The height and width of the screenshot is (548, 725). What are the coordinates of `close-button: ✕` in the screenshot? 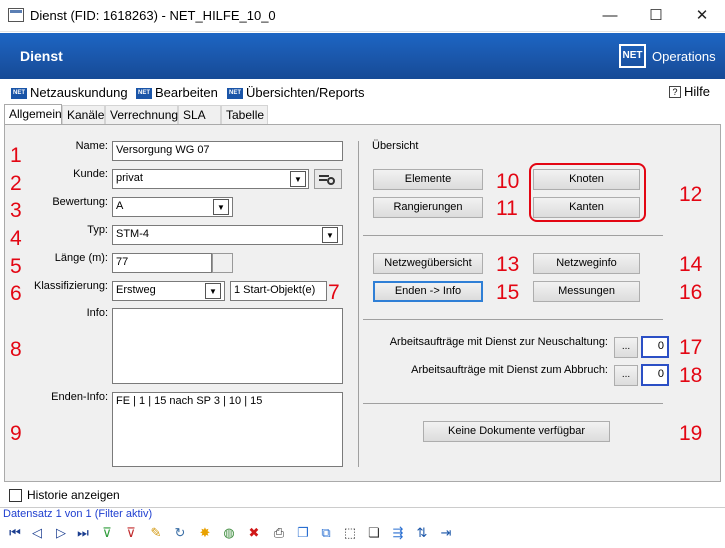 It's located at (702, 16).